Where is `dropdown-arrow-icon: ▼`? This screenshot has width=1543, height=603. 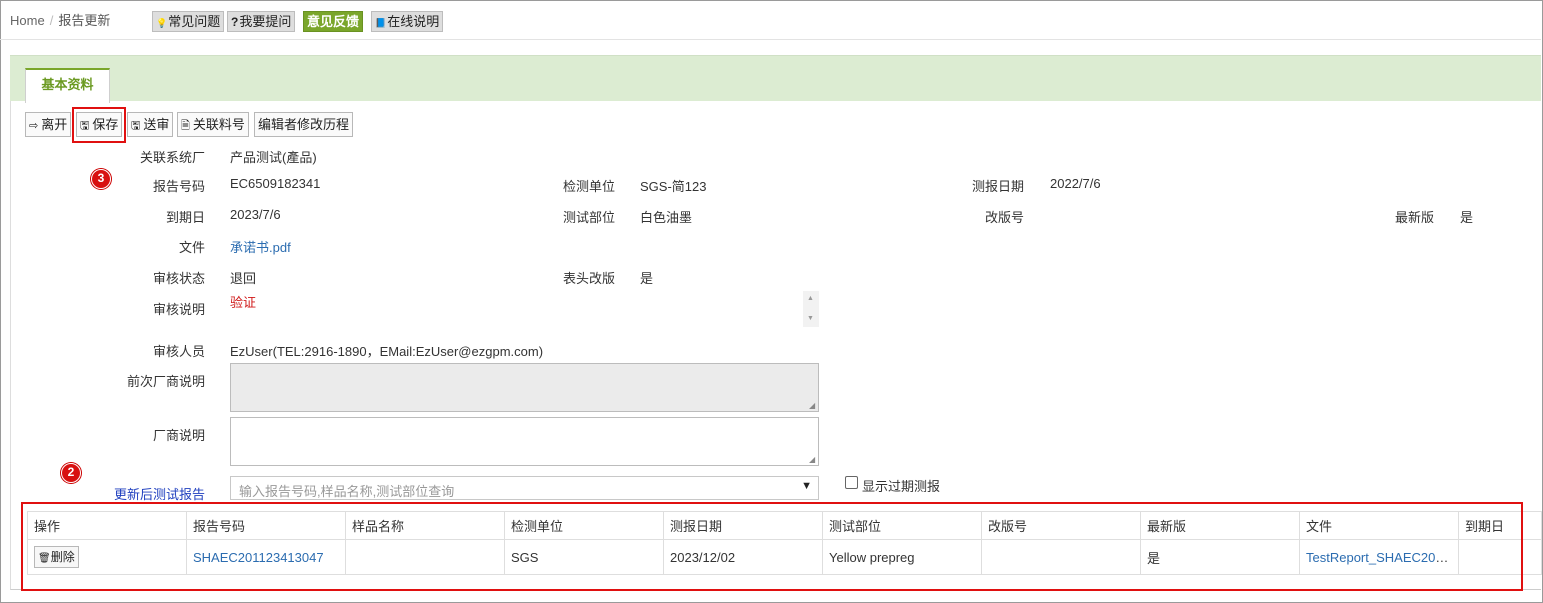
dropdown-arrow-icon: ▼ is located at coordinates (806, 486).